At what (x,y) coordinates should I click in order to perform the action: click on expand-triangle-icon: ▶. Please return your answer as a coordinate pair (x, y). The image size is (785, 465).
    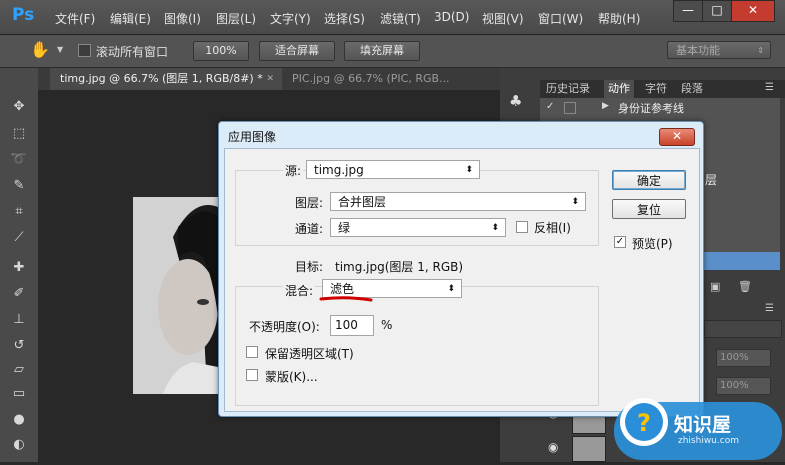
    Looking at the image, I should click on (605, 106).